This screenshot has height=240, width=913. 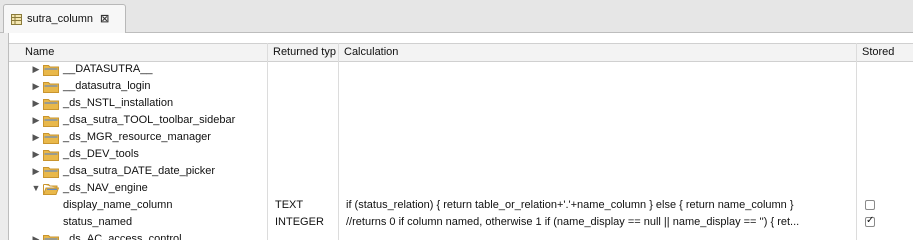 What do you see at coordinates (461, 103) in the screenshot?
I see `tree-folder-row: ▶ _ds_NSTL_installation` at bounding box center [461, 103].